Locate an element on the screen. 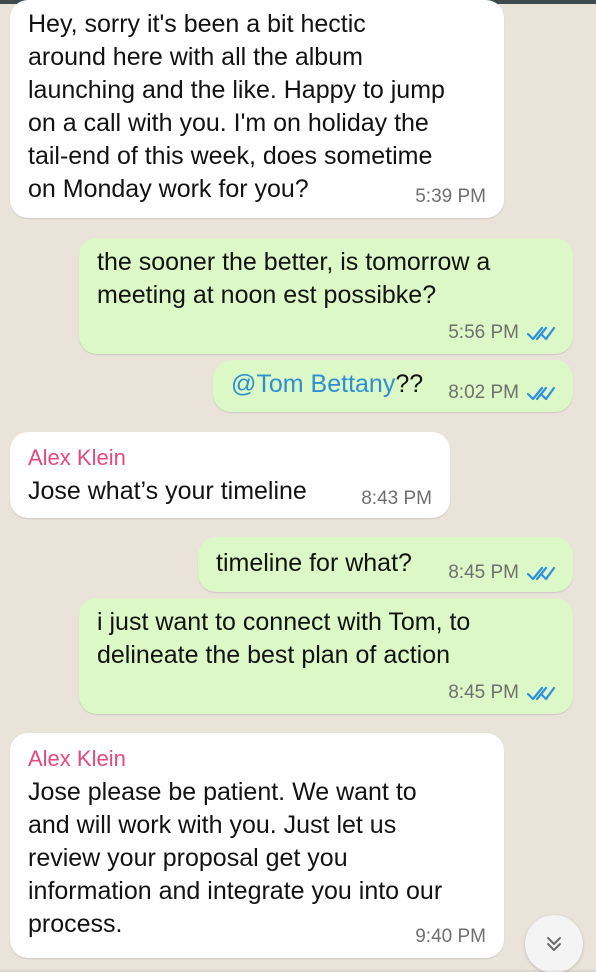 The image size is (596, 972). message-meta: 5:39 PM is located at coordinates (450, 197).